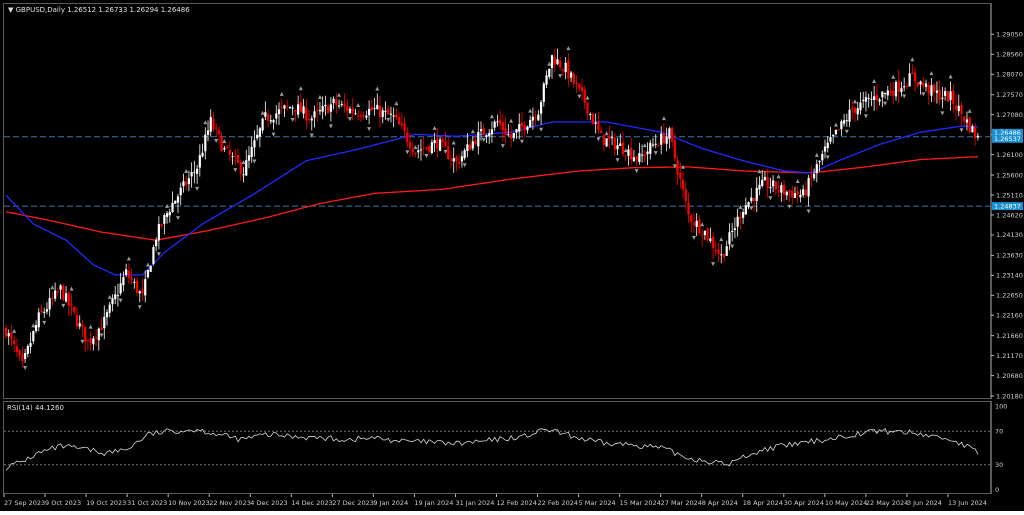 The height and width of the screenshot is (515, 1024). Describe the element at coordinates (1009, 256) in the screenshot. I see `price-tick-label: 1.23630` at that location.